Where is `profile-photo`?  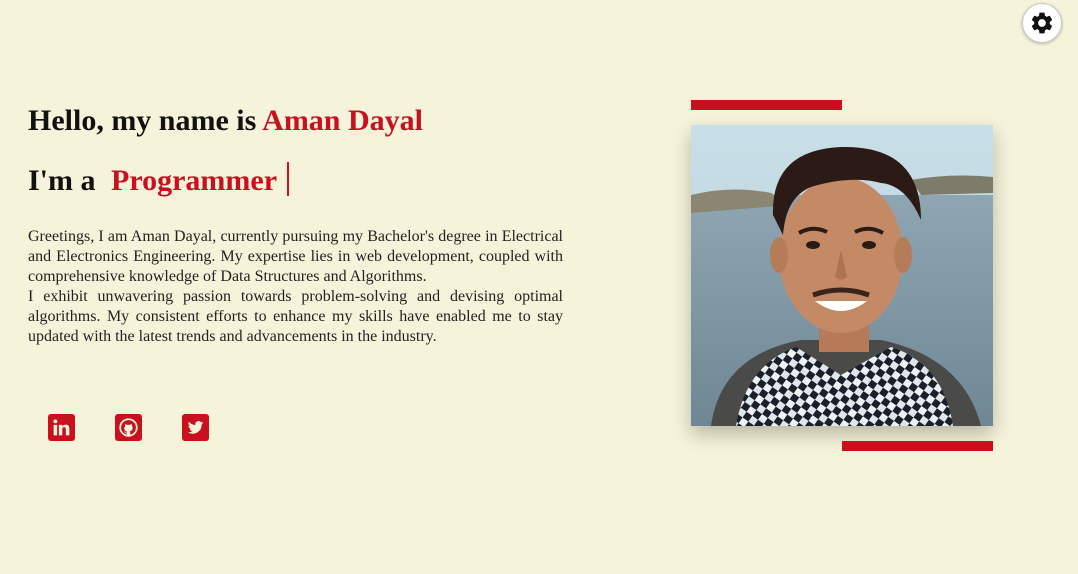
profile-photo is located at coordinates (842, 275).